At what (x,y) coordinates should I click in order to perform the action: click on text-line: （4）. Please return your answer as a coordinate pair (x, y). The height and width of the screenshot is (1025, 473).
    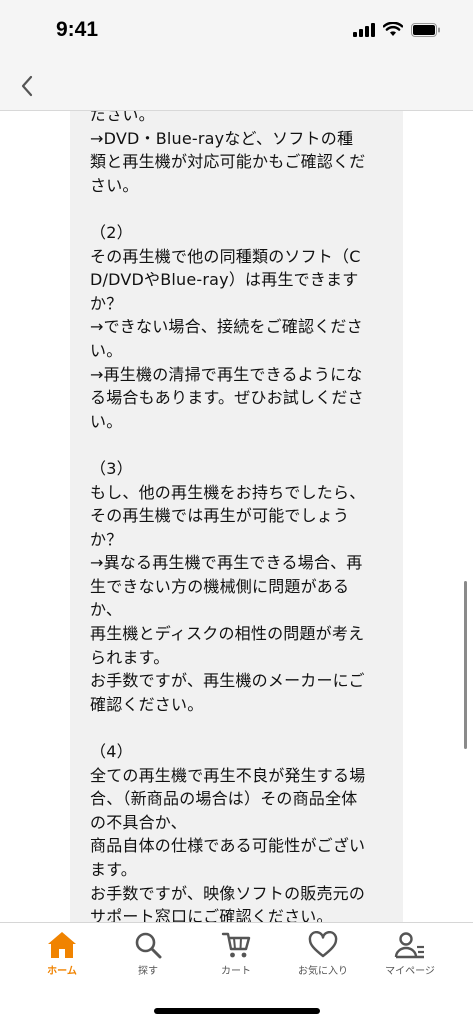
    Looking at the image, I should click on (111, 752).